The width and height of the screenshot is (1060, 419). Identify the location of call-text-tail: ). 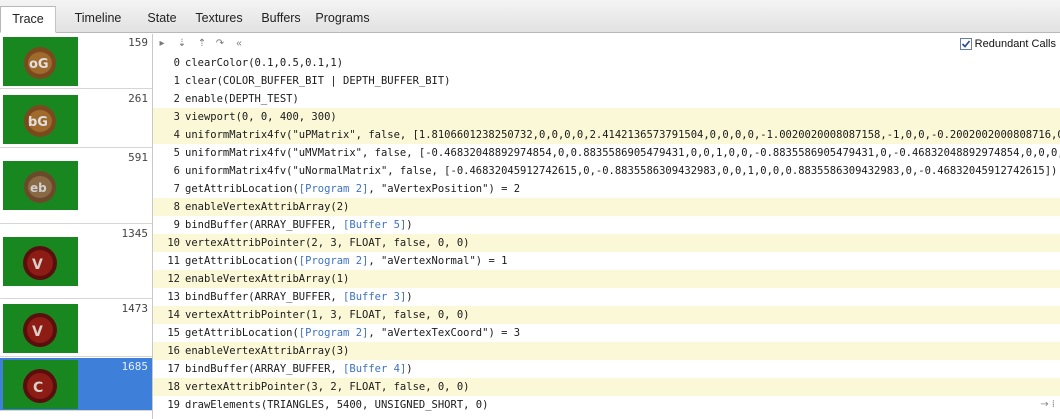
(409, 369).